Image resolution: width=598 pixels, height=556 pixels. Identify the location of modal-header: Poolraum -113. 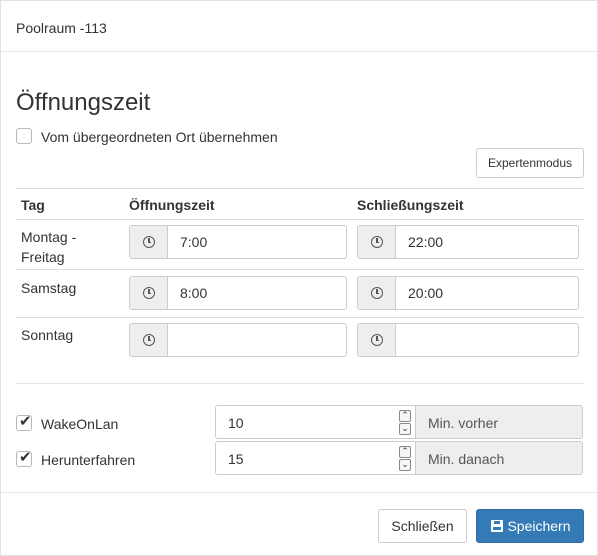
(299, 26).